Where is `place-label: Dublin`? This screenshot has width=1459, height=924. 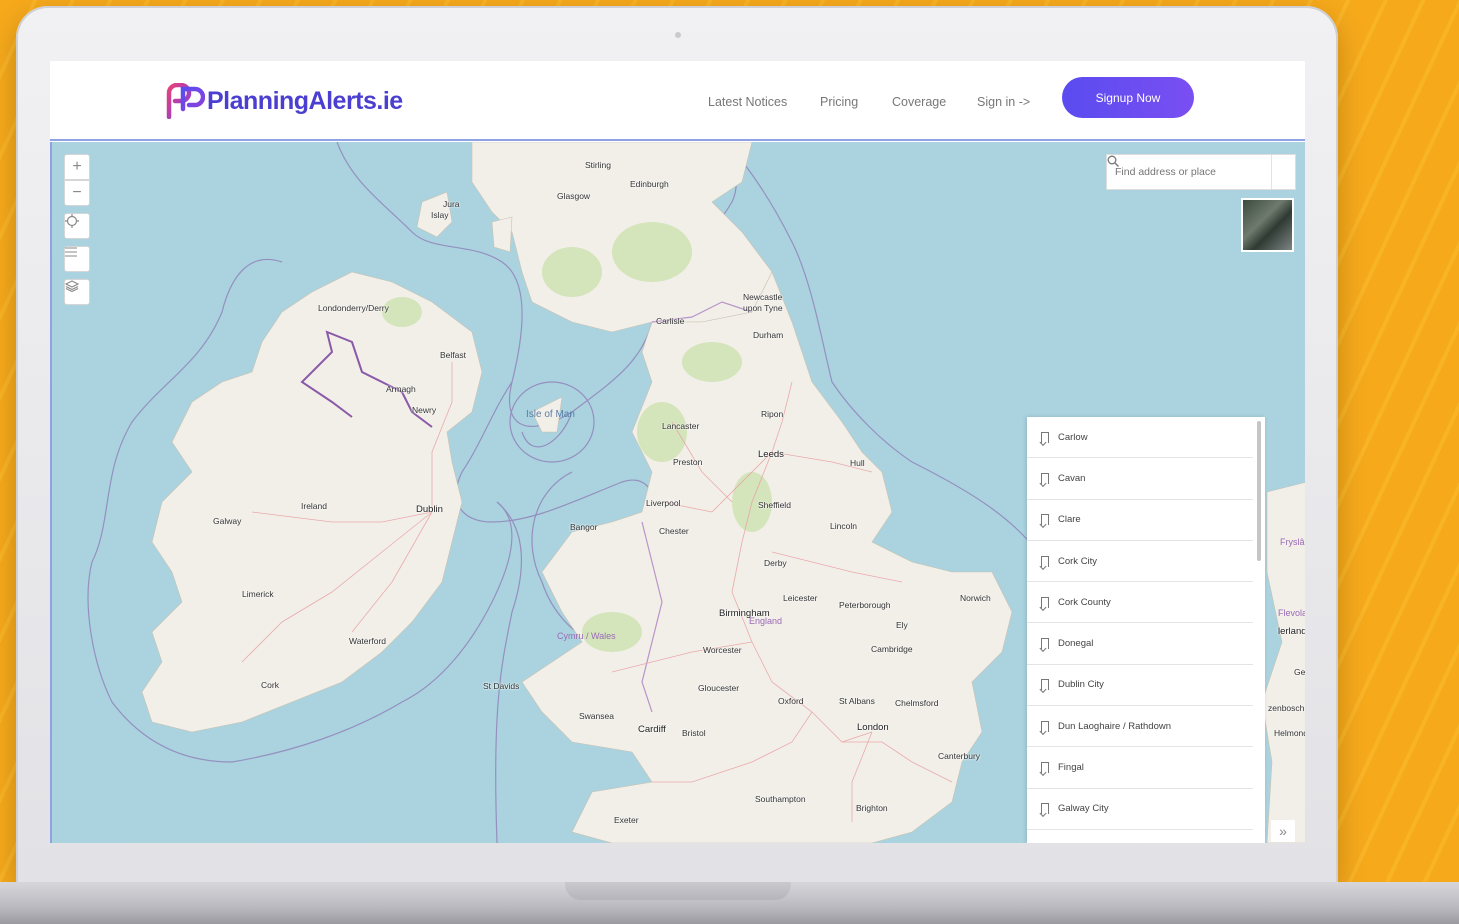
place-label: Dublin is located at coordinates (429, 509).